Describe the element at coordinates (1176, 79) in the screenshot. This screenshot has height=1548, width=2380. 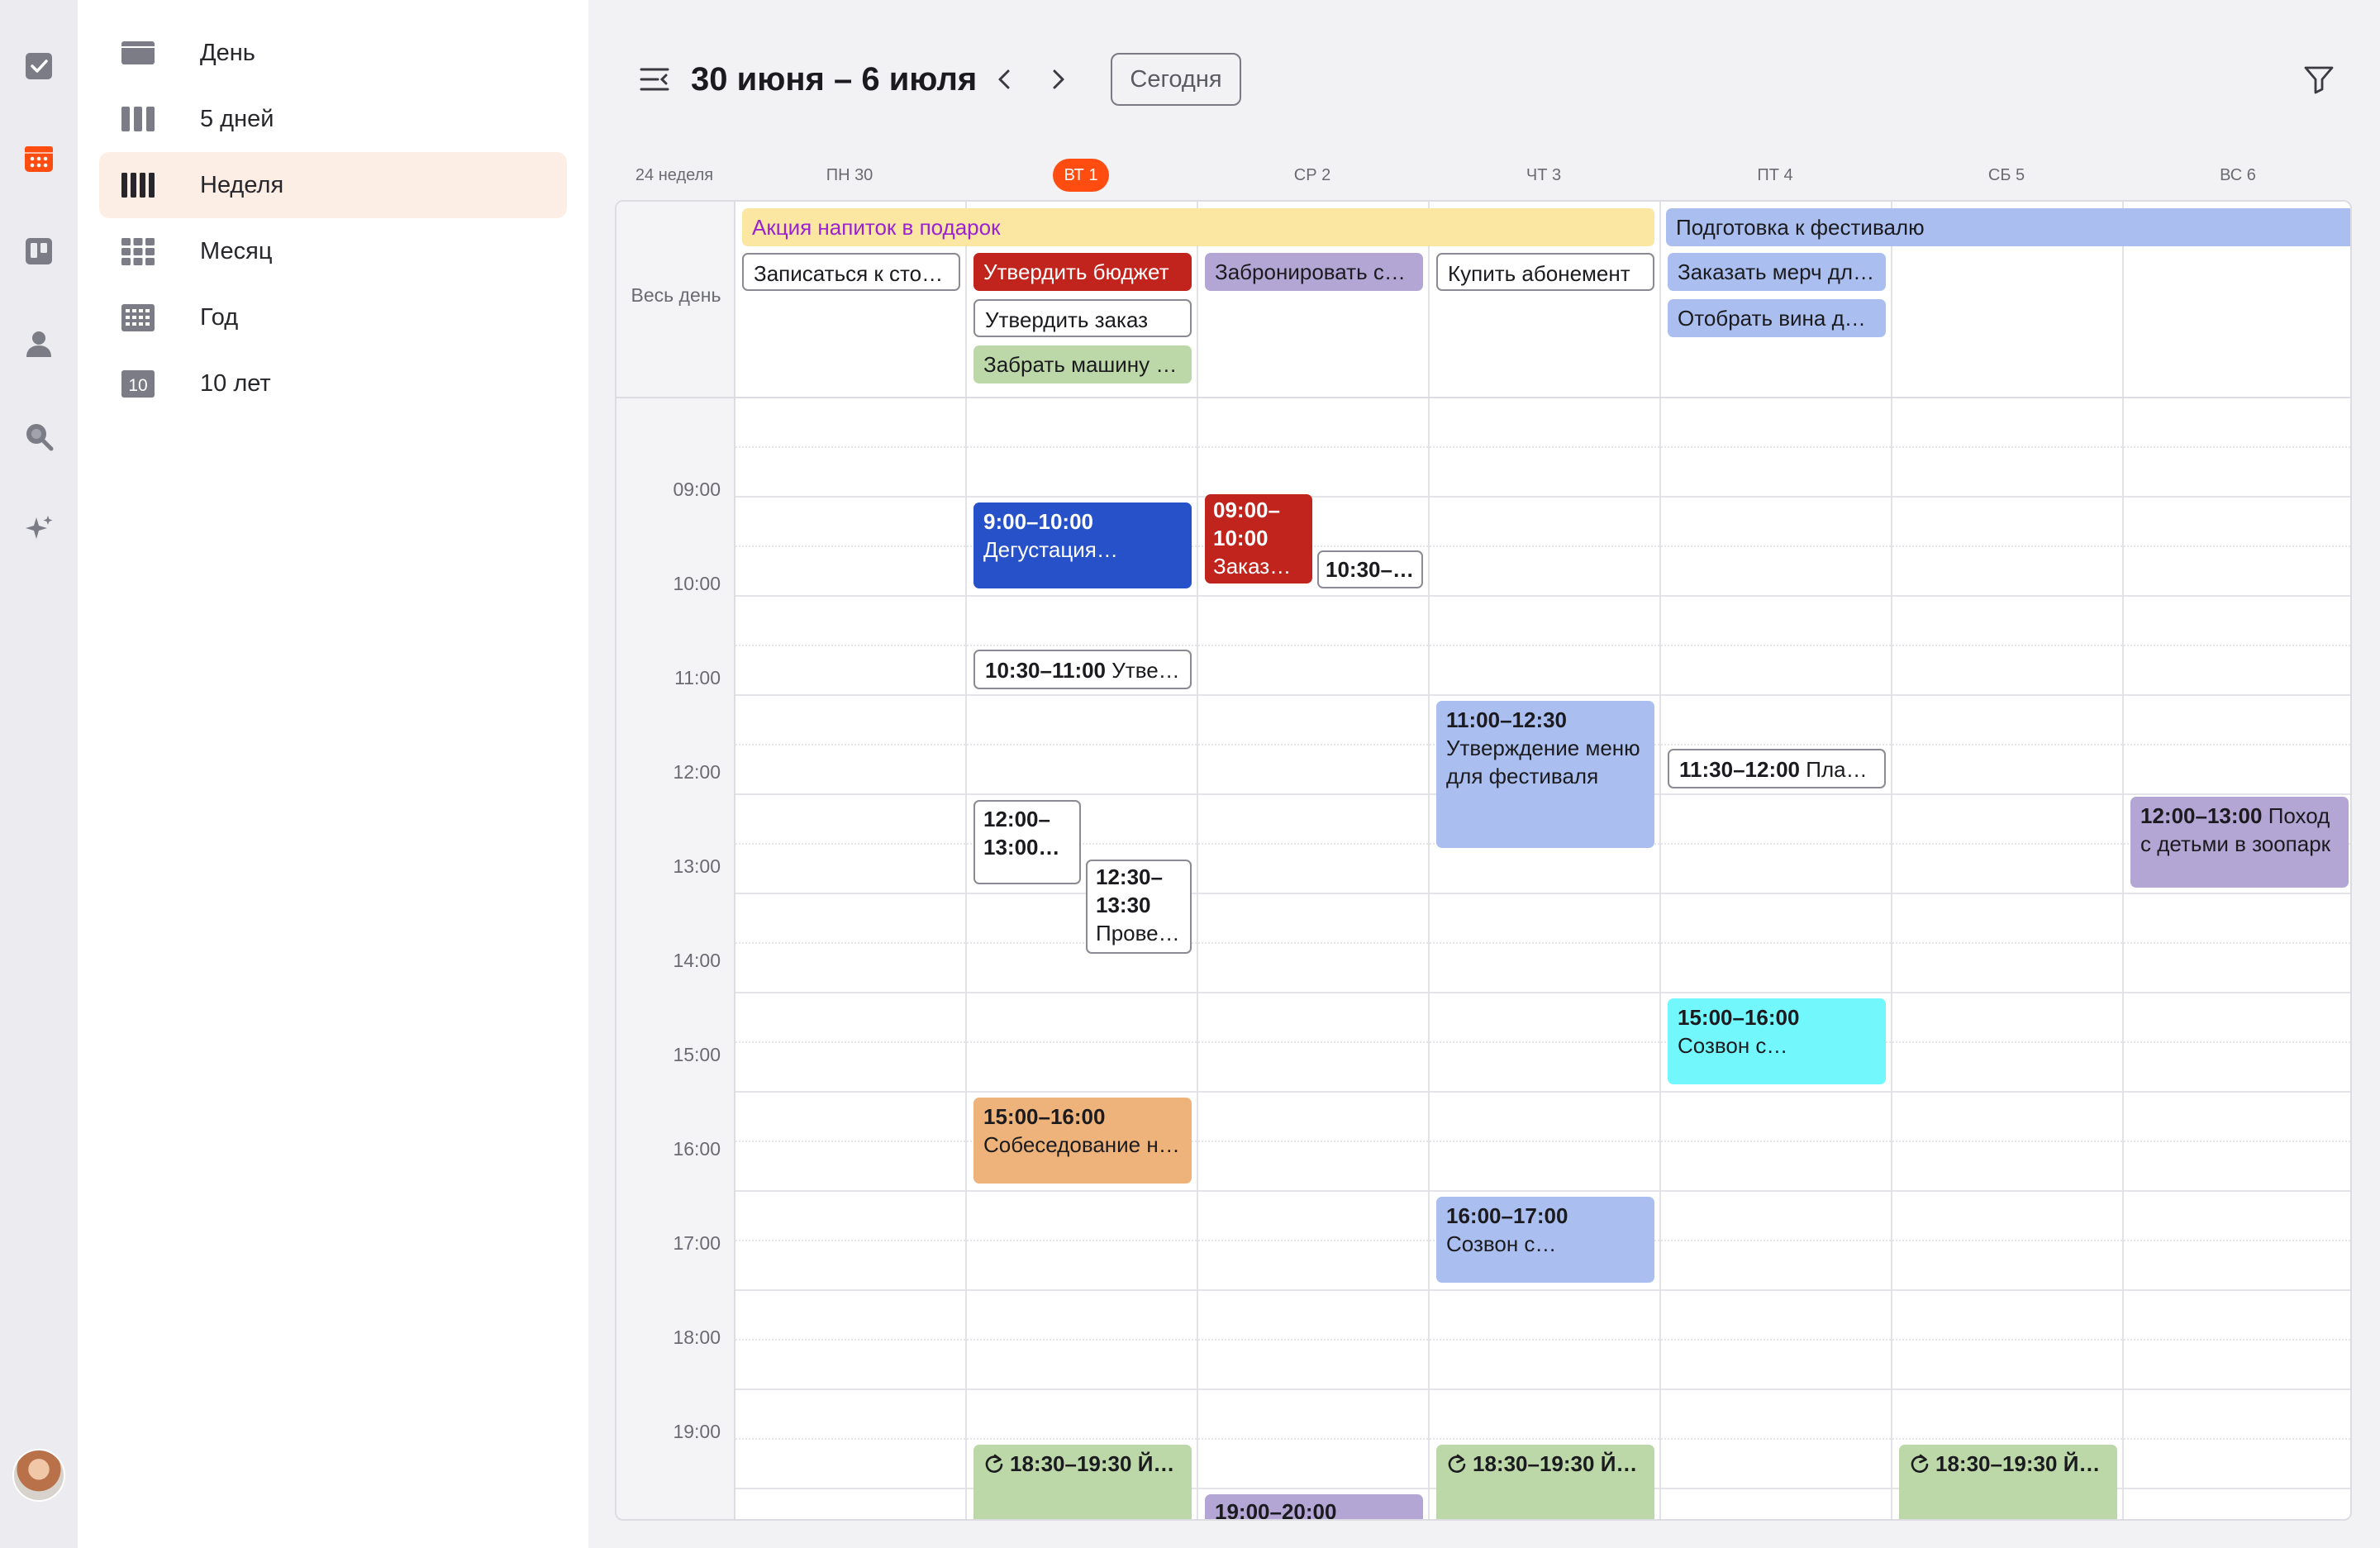
I see `today-button: Сегодня` at that location.